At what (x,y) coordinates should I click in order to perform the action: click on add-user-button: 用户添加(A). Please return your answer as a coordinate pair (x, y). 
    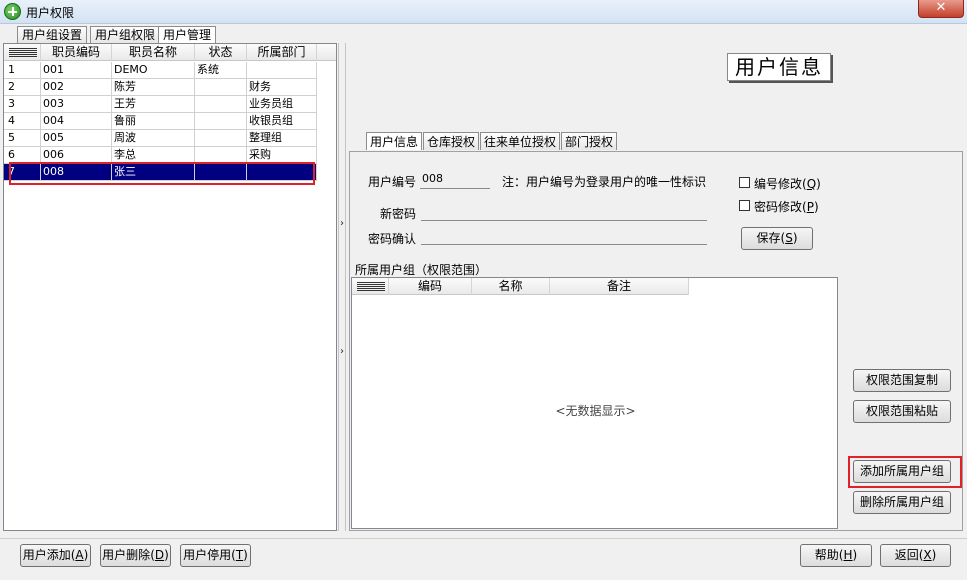
    Looking at the image, I should click on (55, 555).